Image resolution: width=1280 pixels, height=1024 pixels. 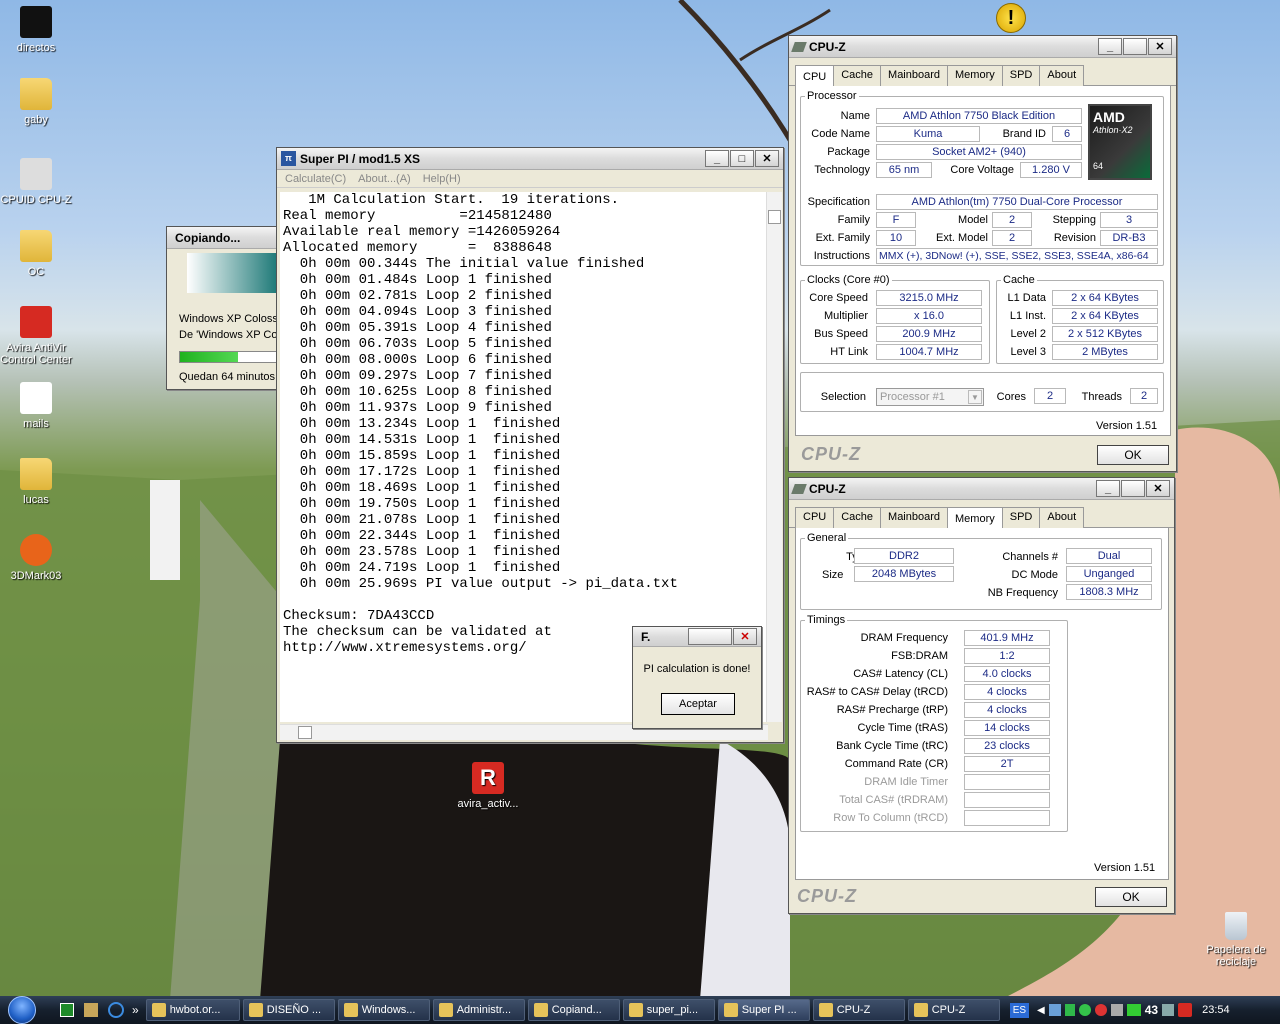 I want to click on quicklaunch-expand-icon: », so click(x=135, y=1010).